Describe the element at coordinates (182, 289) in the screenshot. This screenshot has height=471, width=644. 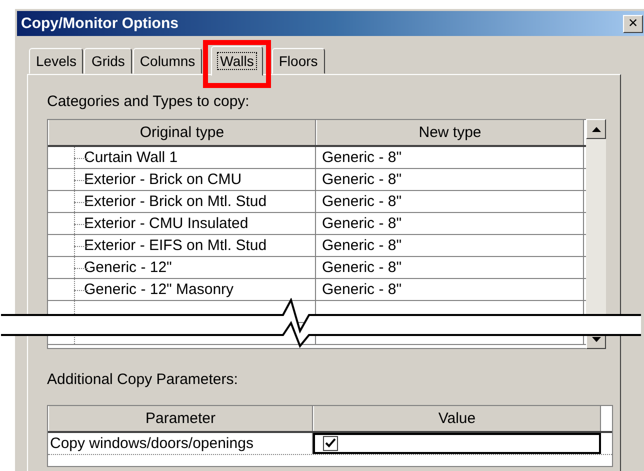
I see `table-cell: Generic - 12" Masonry` at that location.